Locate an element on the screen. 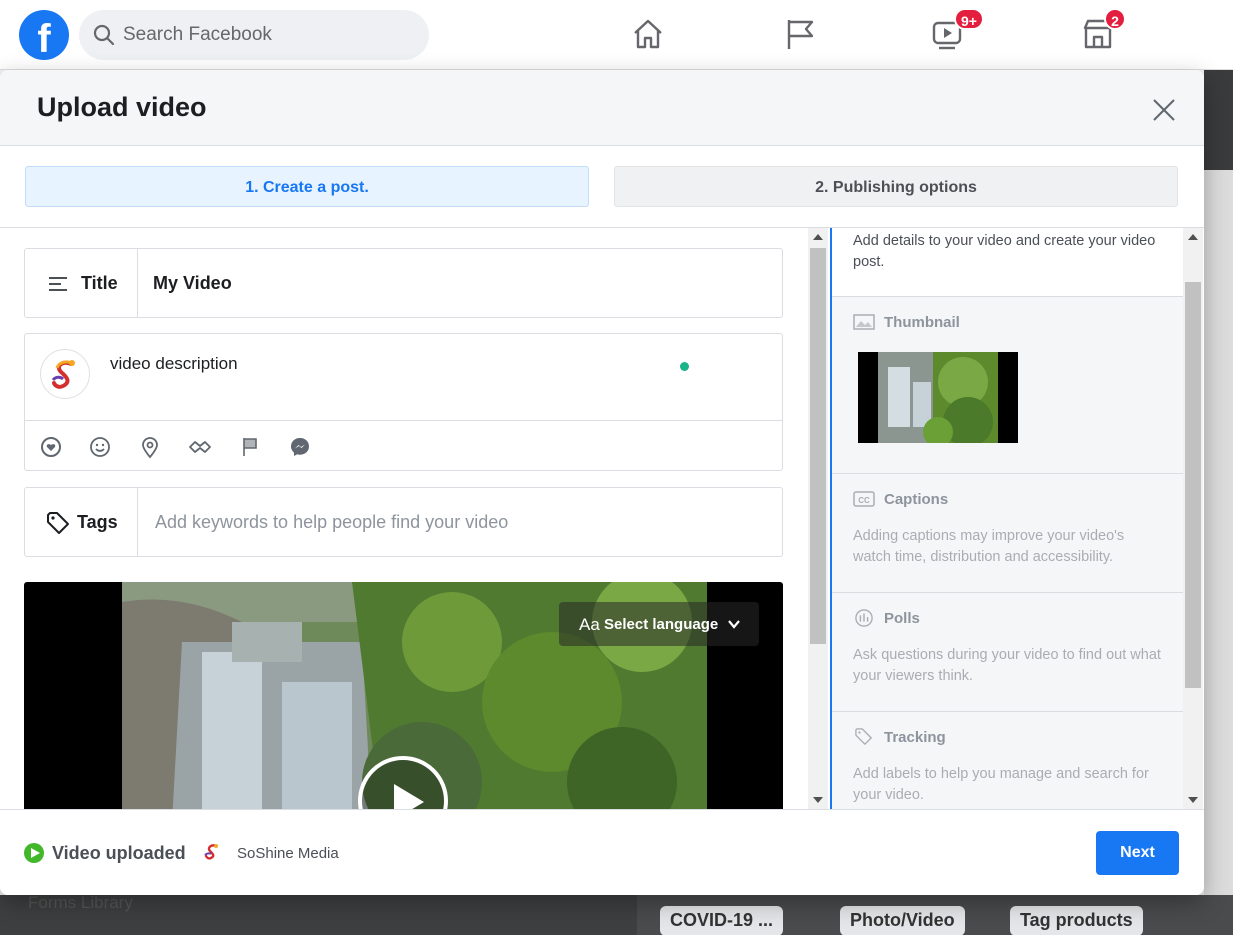 This screenshot has width=1233, height=935. partnership-button is located at coordinates (200, 447).